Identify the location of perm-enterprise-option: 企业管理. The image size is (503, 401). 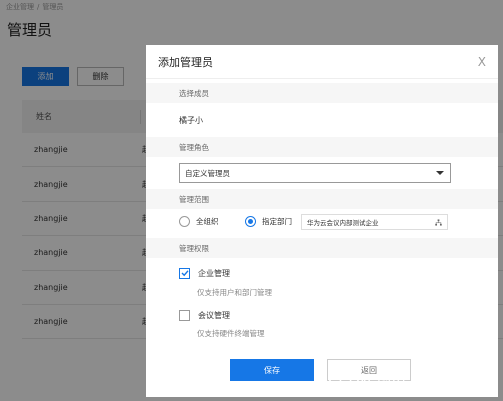
(204, 273).